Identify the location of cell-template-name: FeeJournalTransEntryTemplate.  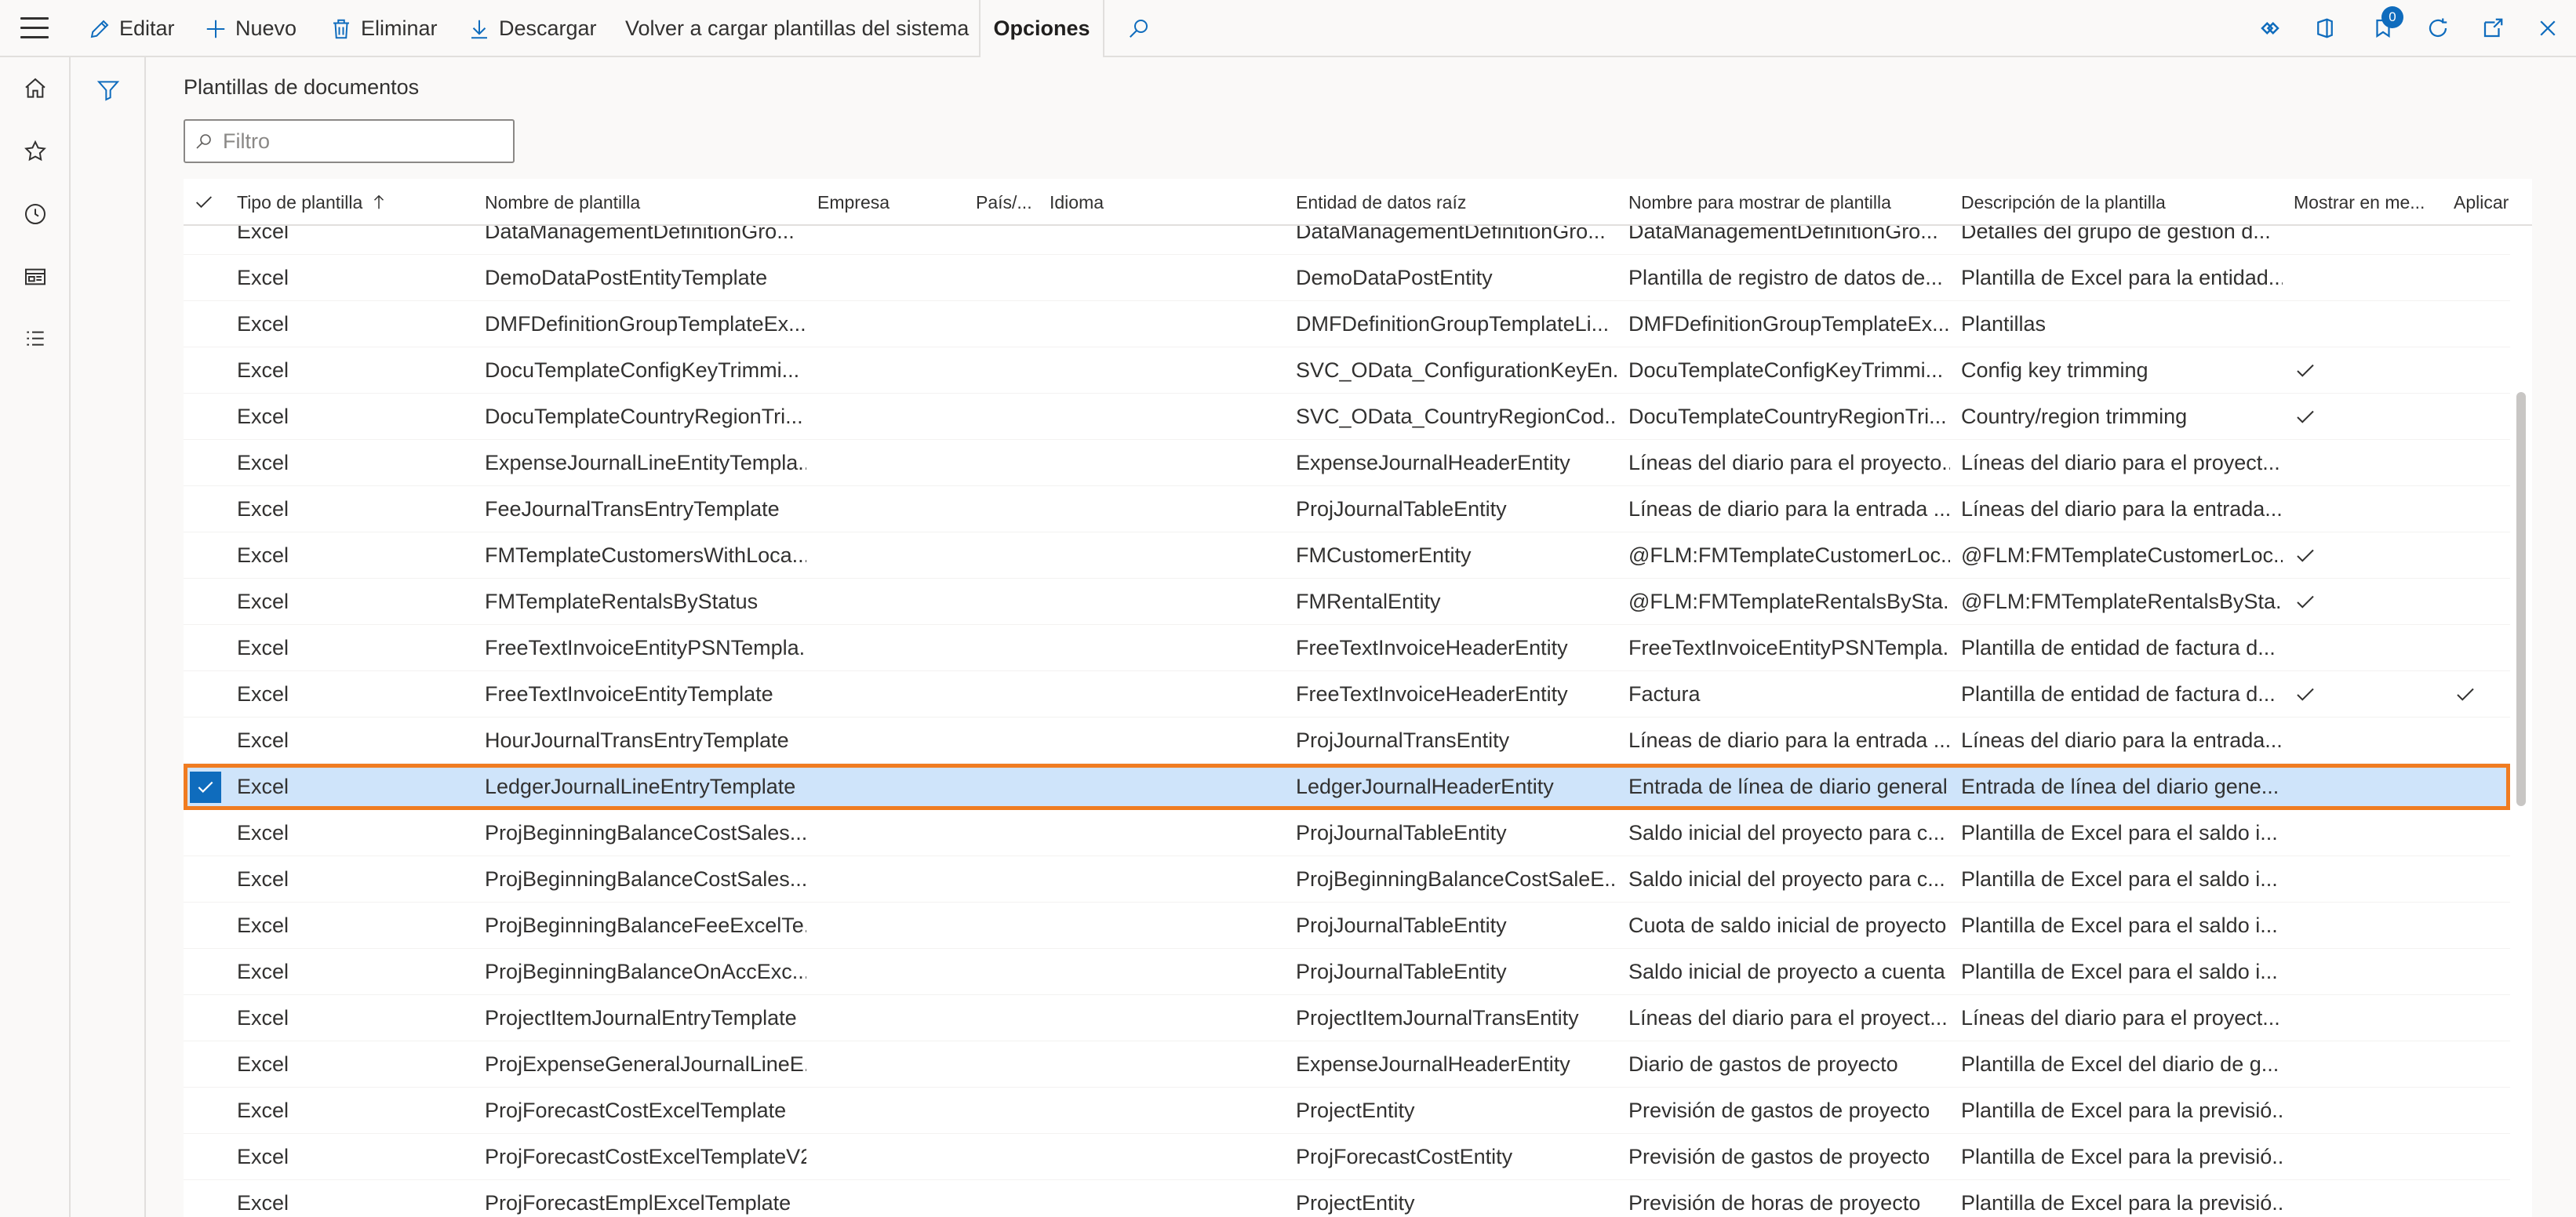
(632, 509).